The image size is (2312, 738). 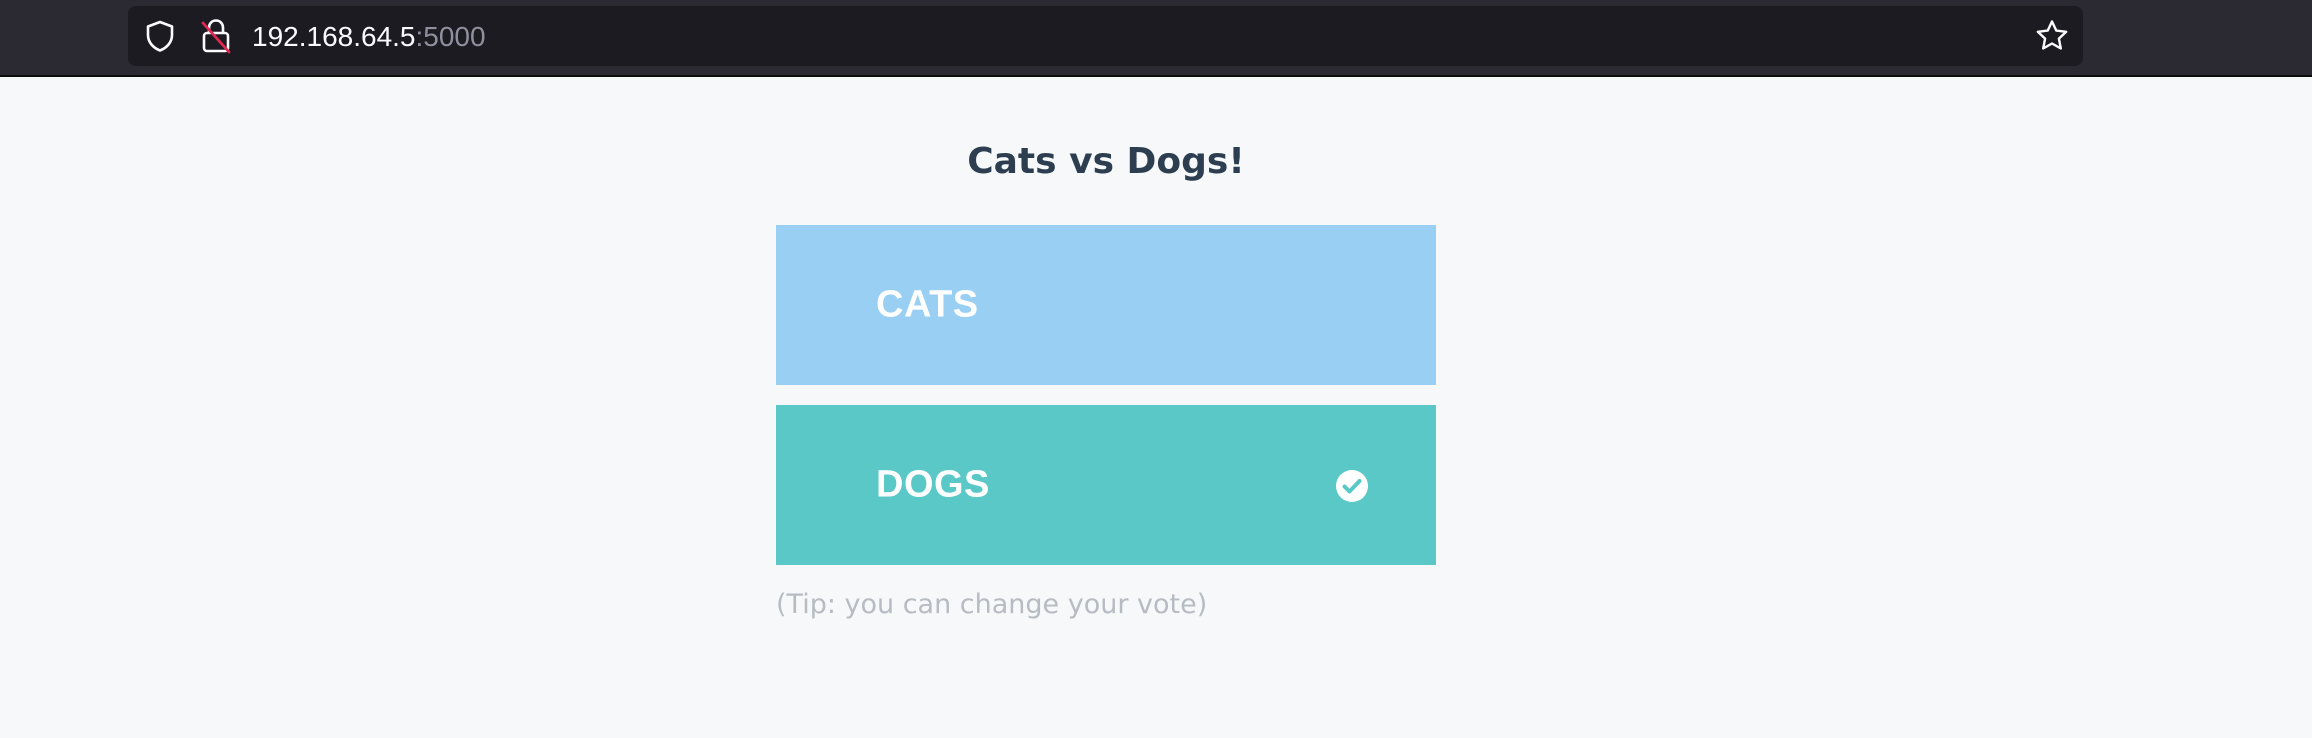 I want to click on browser-toolbar: 192.168.64.5:5000, so click(x=1156, y=38).